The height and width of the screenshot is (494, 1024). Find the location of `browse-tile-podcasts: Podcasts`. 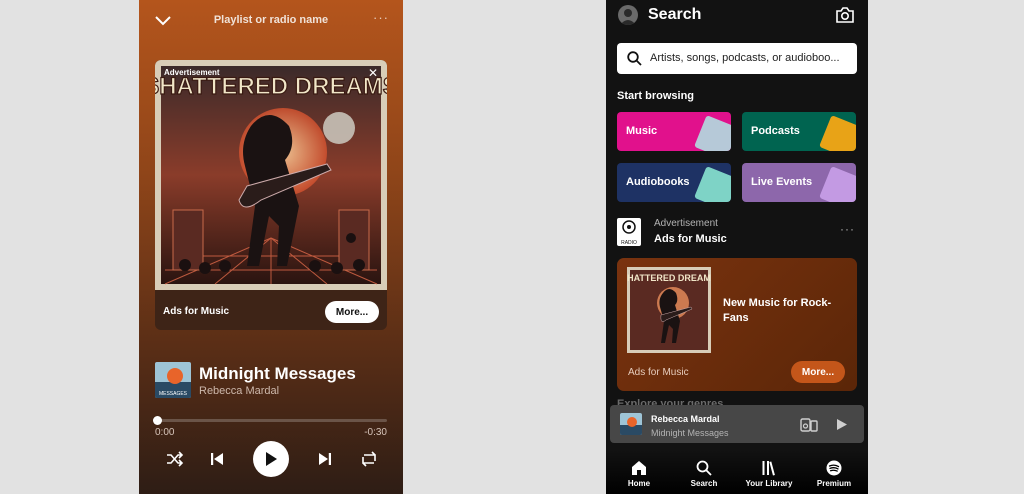

browse-tile-podcasts: Podcasts is located at coordinates (799, 131).